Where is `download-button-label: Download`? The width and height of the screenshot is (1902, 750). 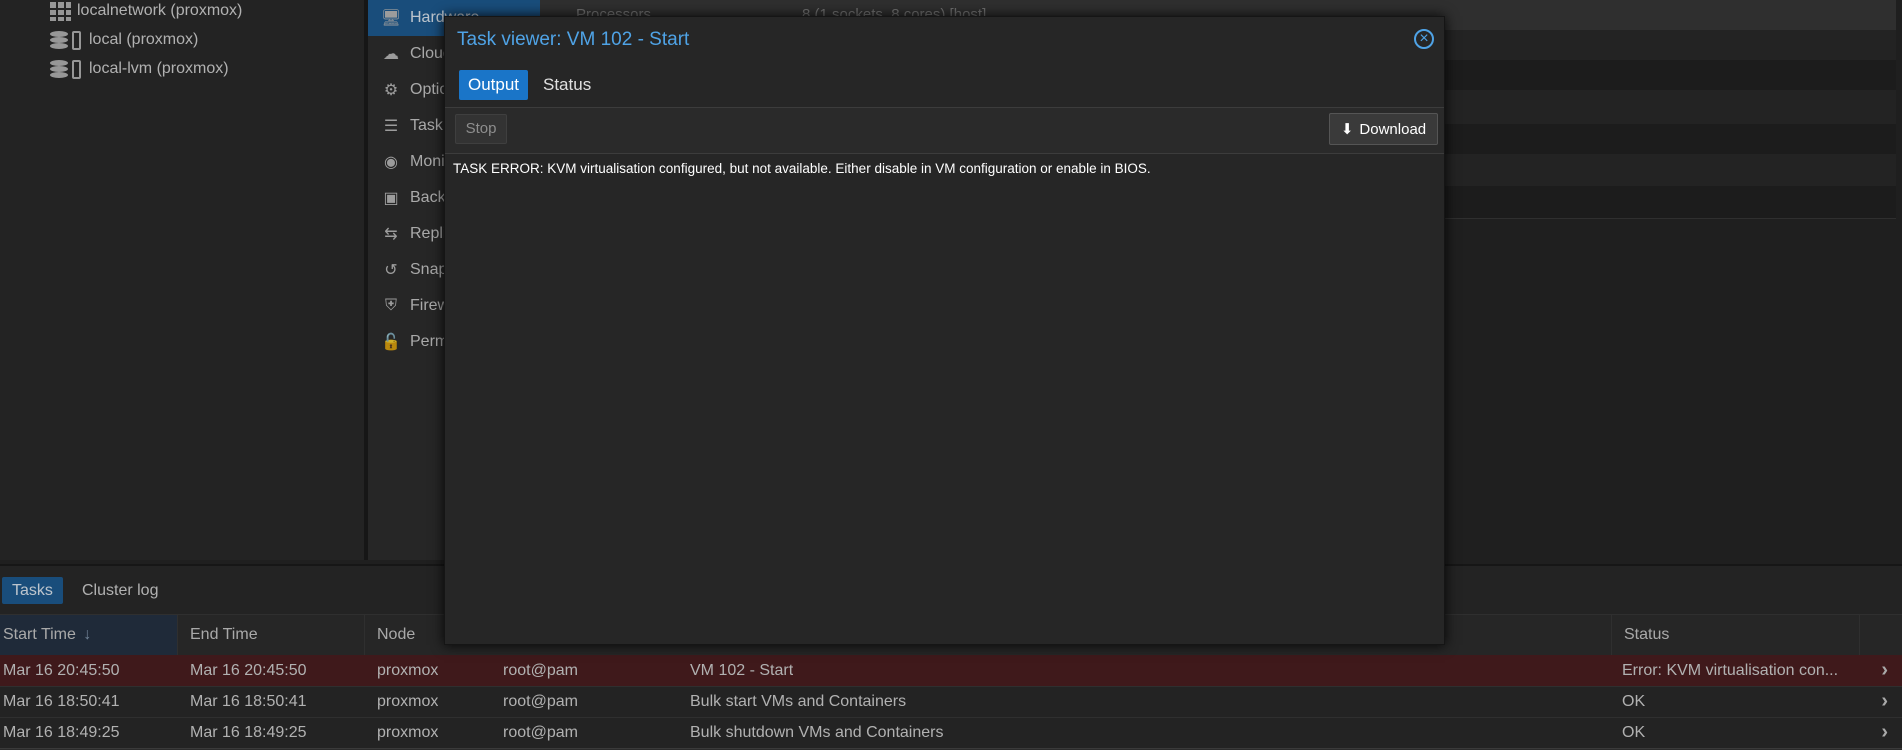 download-button-label: Download is located at coordinates (1393, 129).